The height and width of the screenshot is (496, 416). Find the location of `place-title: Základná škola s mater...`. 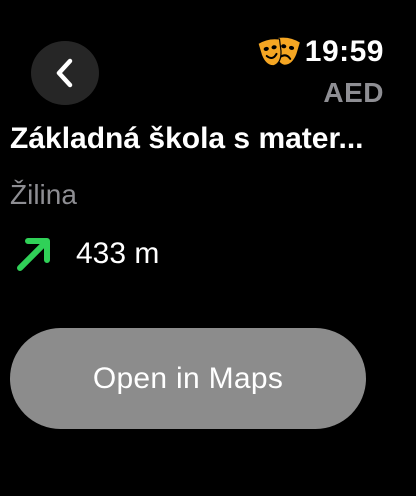

place-title: Základná škola s mater... is located at coordinates (187, 138).